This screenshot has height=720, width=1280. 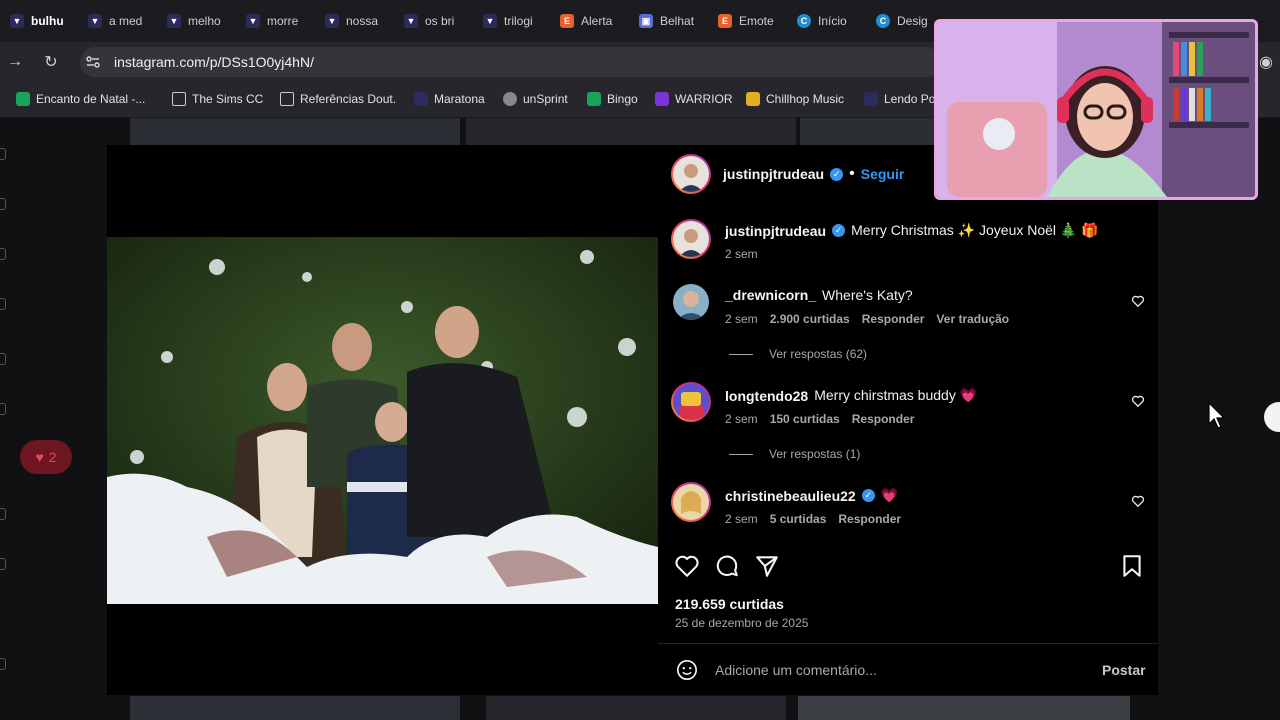 What do you see at coordinates (439, 21) in the screenshot?
I see `browser-tab: ▼ os bri` at bounding box center [439, 21].